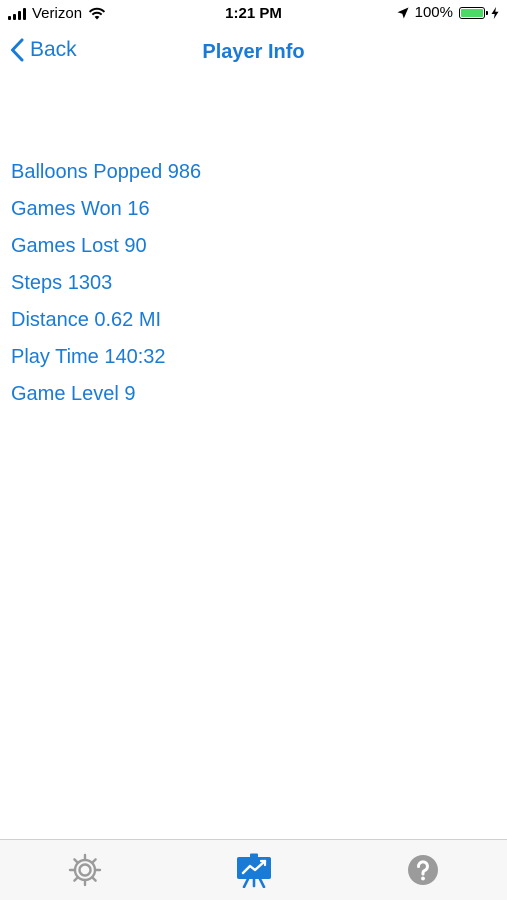 Image resolution: width=507 pixels, height=900 pixels. I want to click on battery-icon, so click(473, 12).